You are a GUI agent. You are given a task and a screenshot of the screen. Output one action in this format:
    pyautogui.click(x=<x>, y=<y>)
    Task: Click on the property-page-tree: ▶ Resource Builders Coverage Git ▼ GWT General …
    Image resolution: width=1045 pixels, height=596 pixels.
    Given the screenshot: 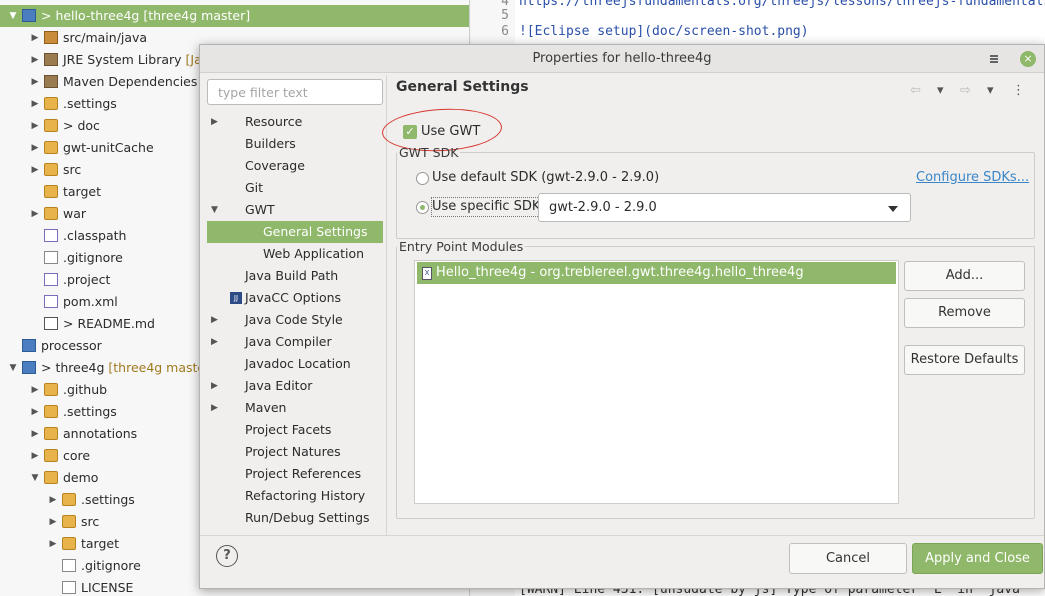 What is the action you would take?
    pyautogui.click(x=295, y=322)
    